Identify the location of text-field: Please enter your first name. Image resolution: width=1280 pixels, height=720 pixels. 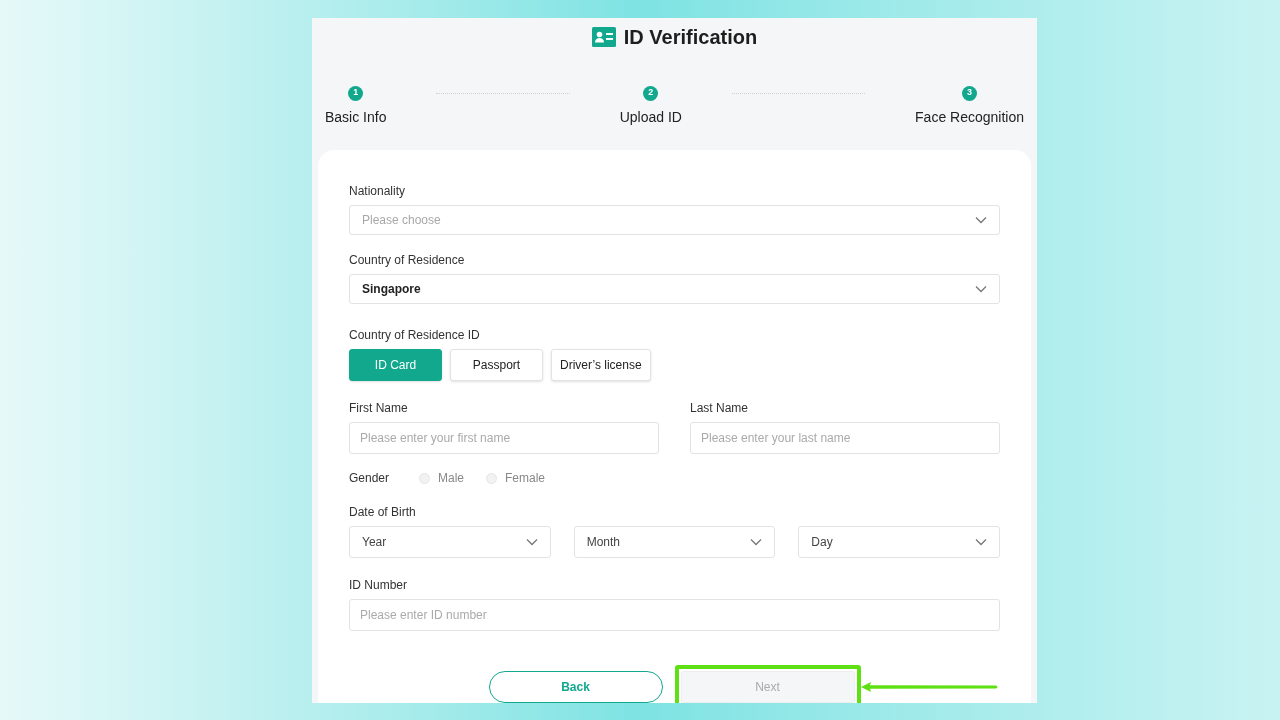
(504, 438).